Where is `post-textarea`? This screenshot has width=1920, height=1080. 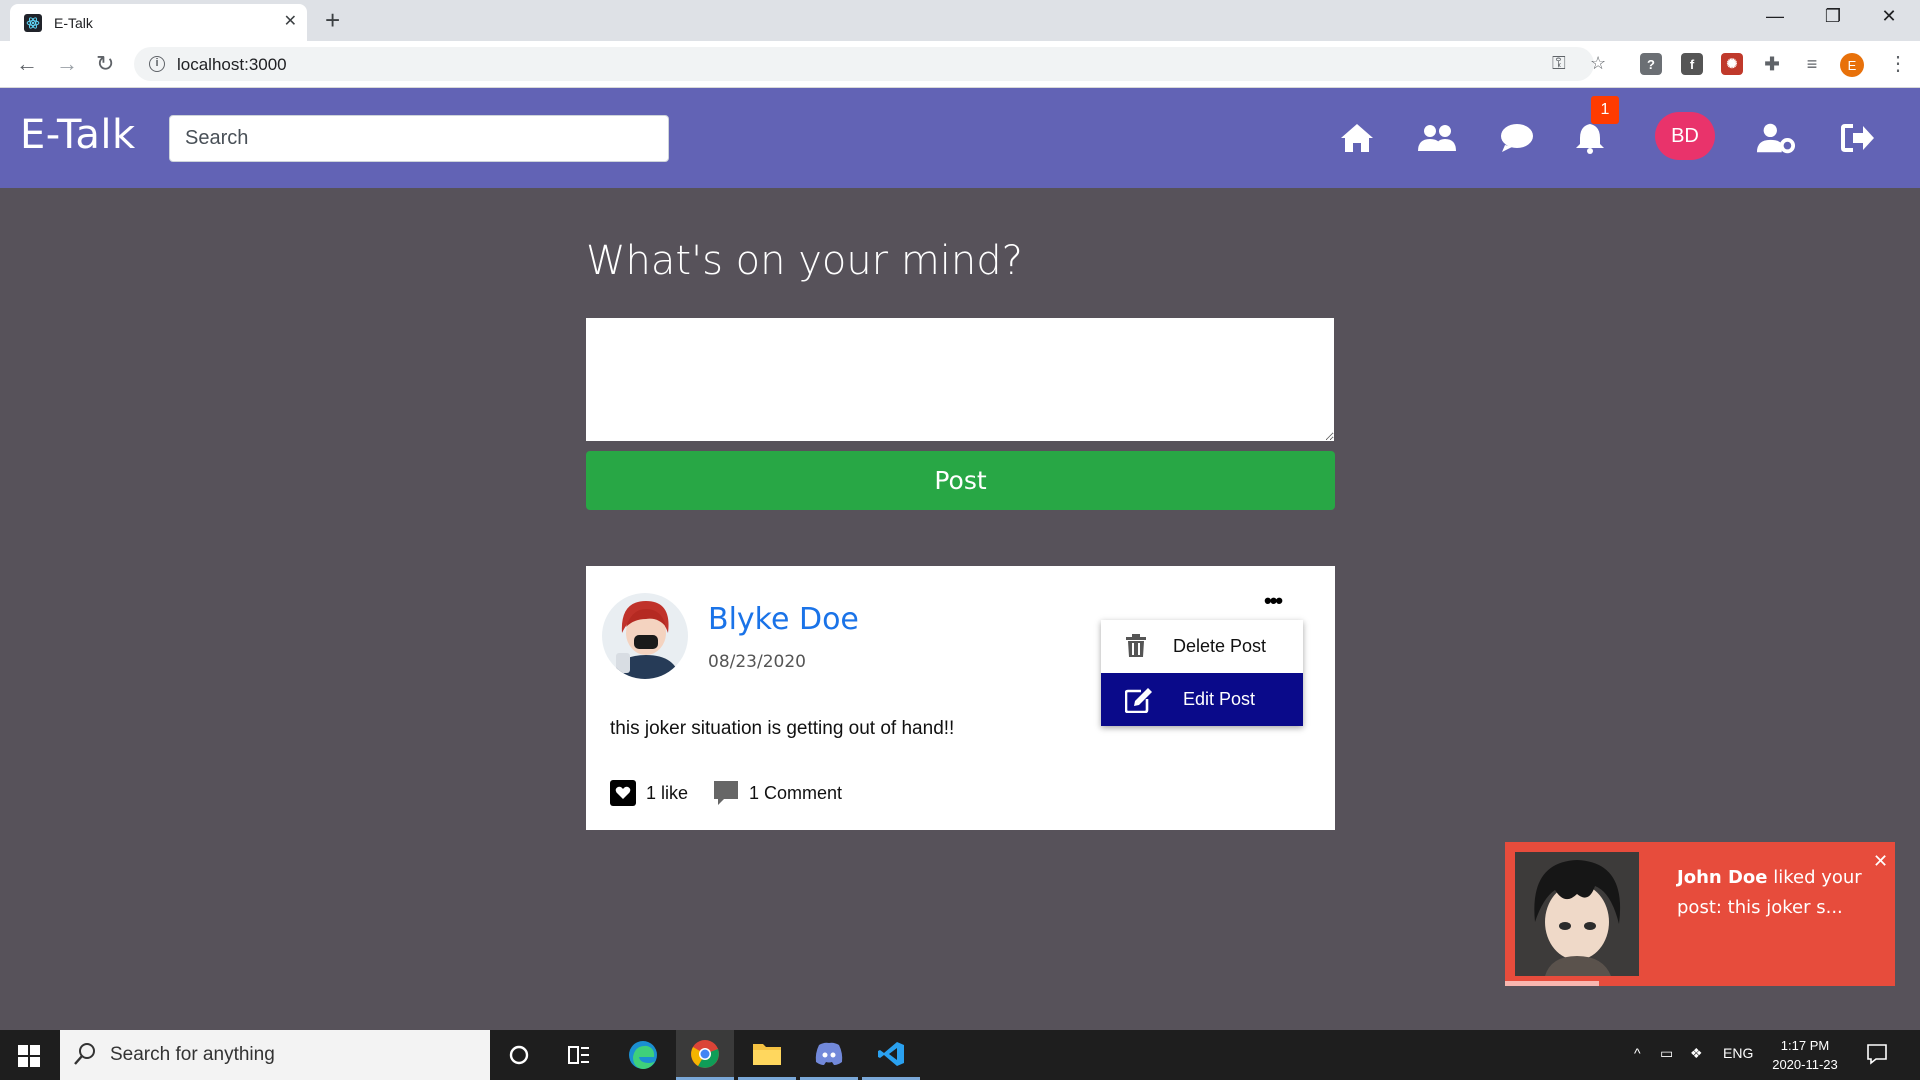
post-textarea is located at coordinates (960, 379).